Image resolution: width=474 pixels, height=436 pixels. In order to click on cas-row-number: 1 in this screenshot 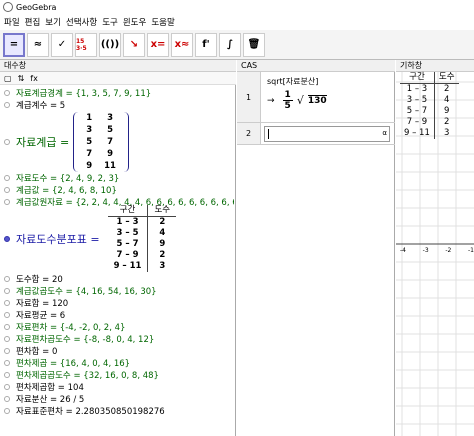, I will do `click(249, 97)`.